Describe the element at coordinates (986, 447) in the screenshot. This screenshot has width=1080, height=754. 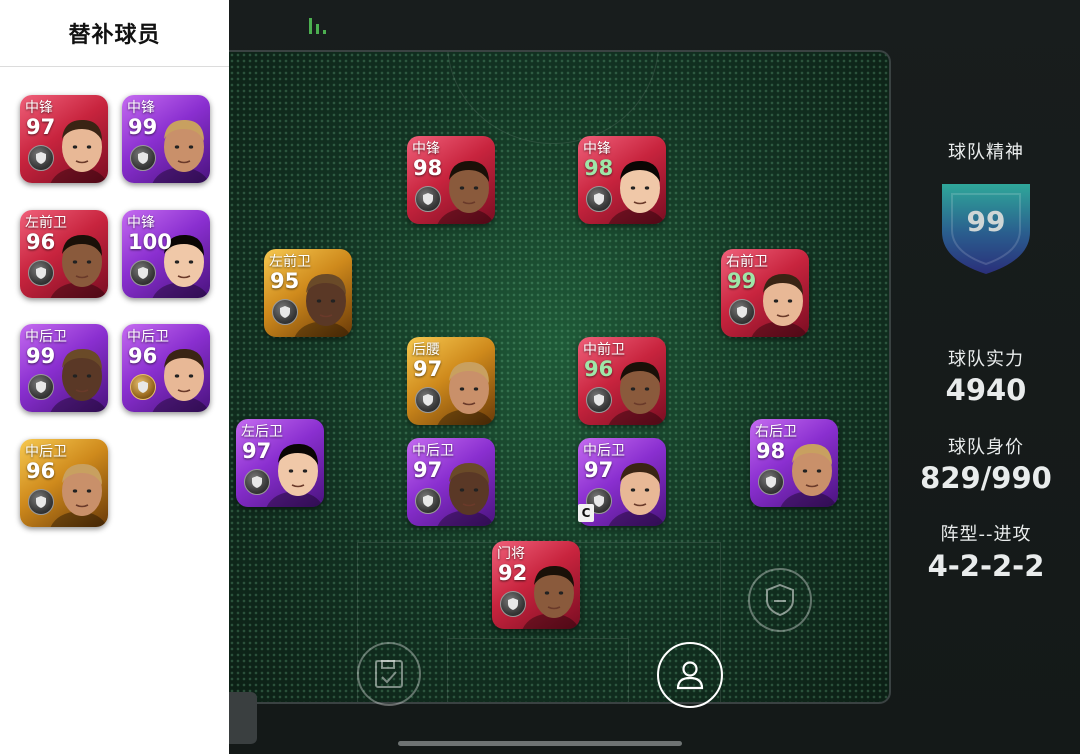
I see `team-value-label: 球队身价` at that location.